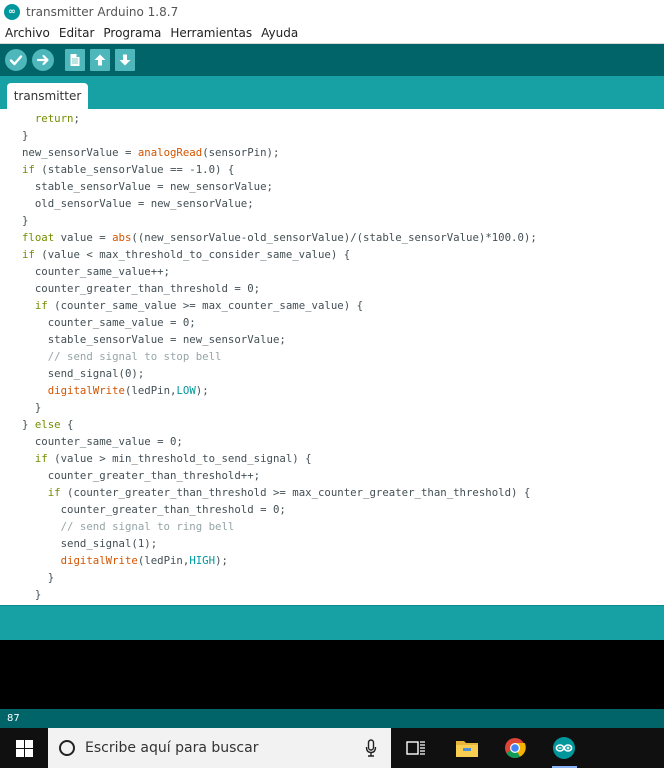  I want to click on microphone-icon, so click(371, 748).